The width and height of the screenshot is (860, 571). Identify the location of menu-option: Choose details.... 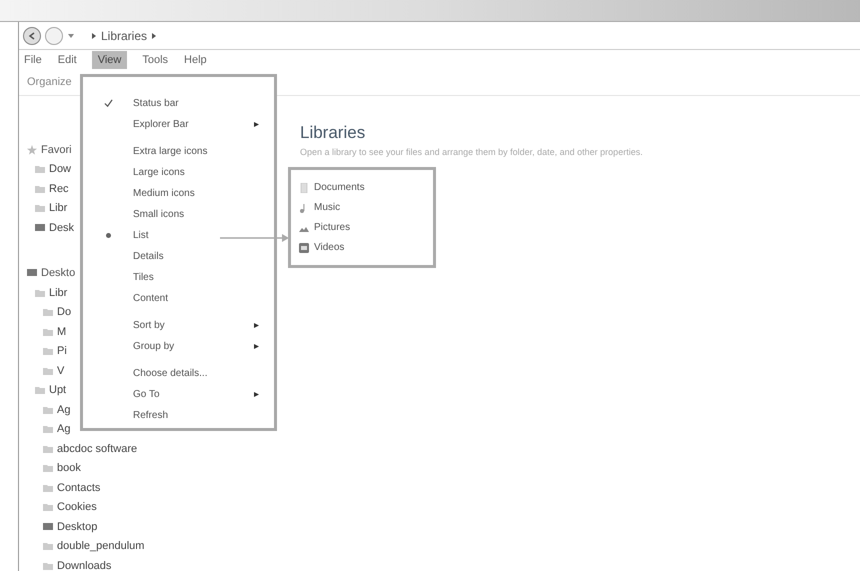
(203, 373).